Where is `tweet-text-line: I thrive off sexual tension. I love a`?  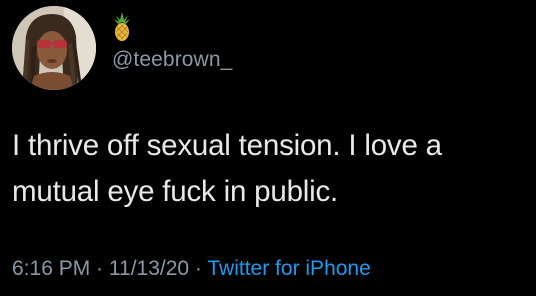 tweet-text-line: I thrive off sexual tension. I love a is located at coordinates (227, 145).